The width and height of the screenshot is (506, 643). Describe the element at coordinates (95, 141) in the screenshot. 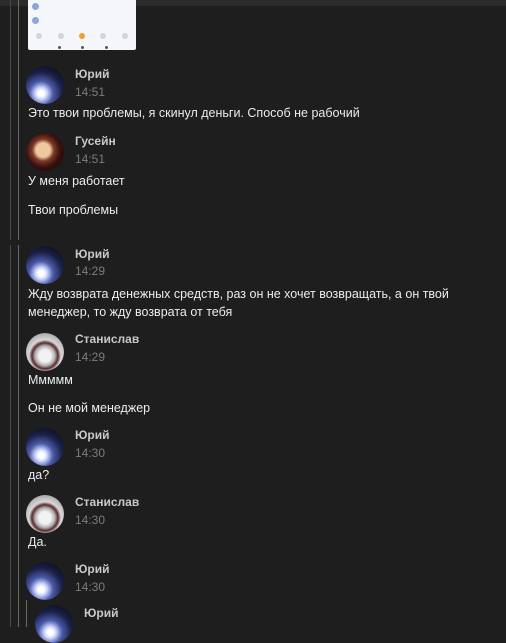

I see `author-name: Гусейн` at that location.